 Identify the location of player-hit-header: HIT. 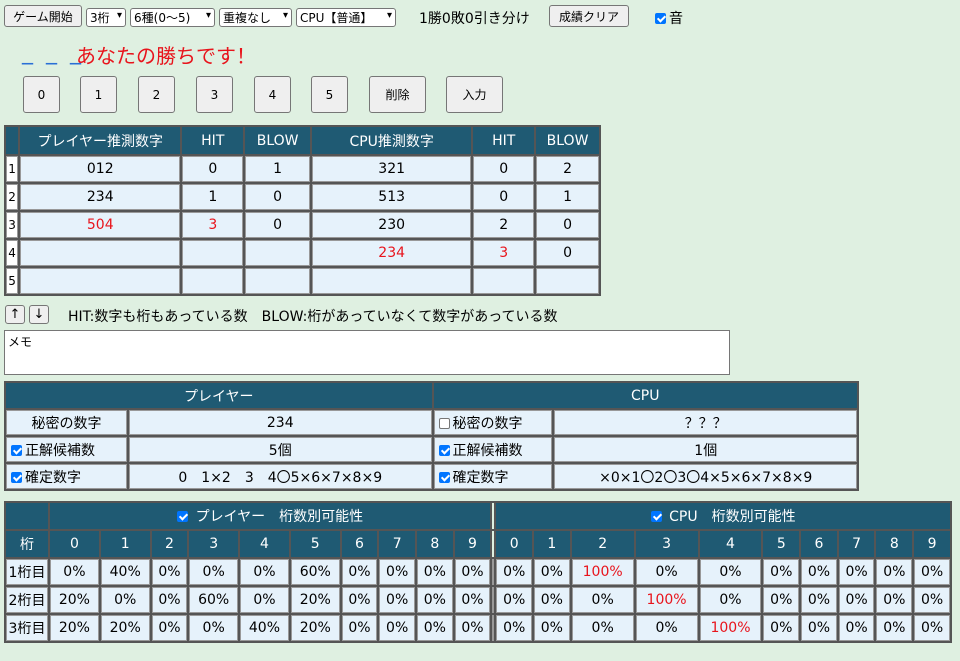
(213, 140).